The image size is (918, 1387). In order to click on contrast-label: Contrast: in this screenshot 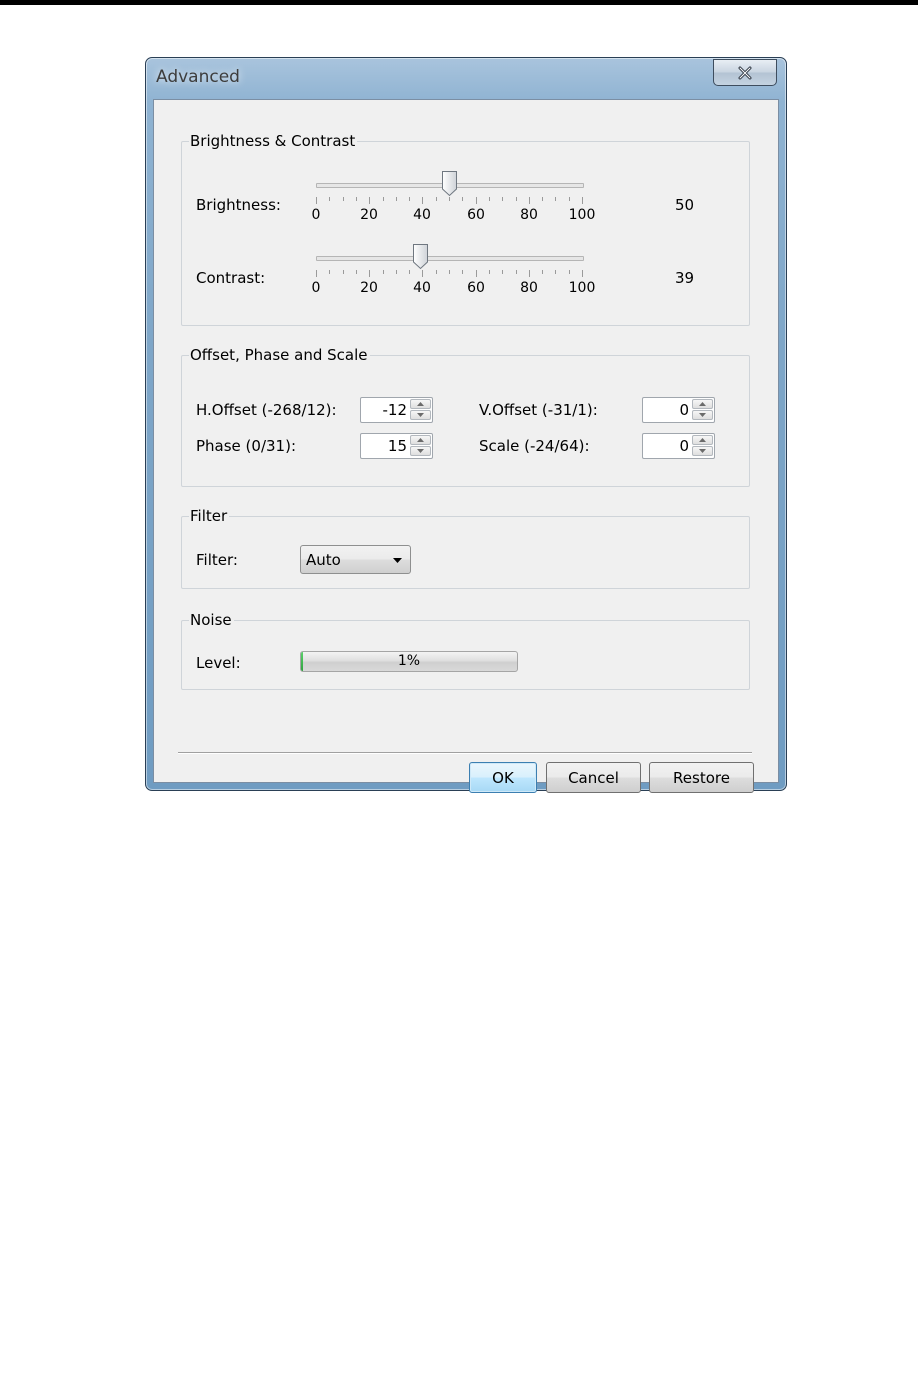, I will do `click(231, 278)`.